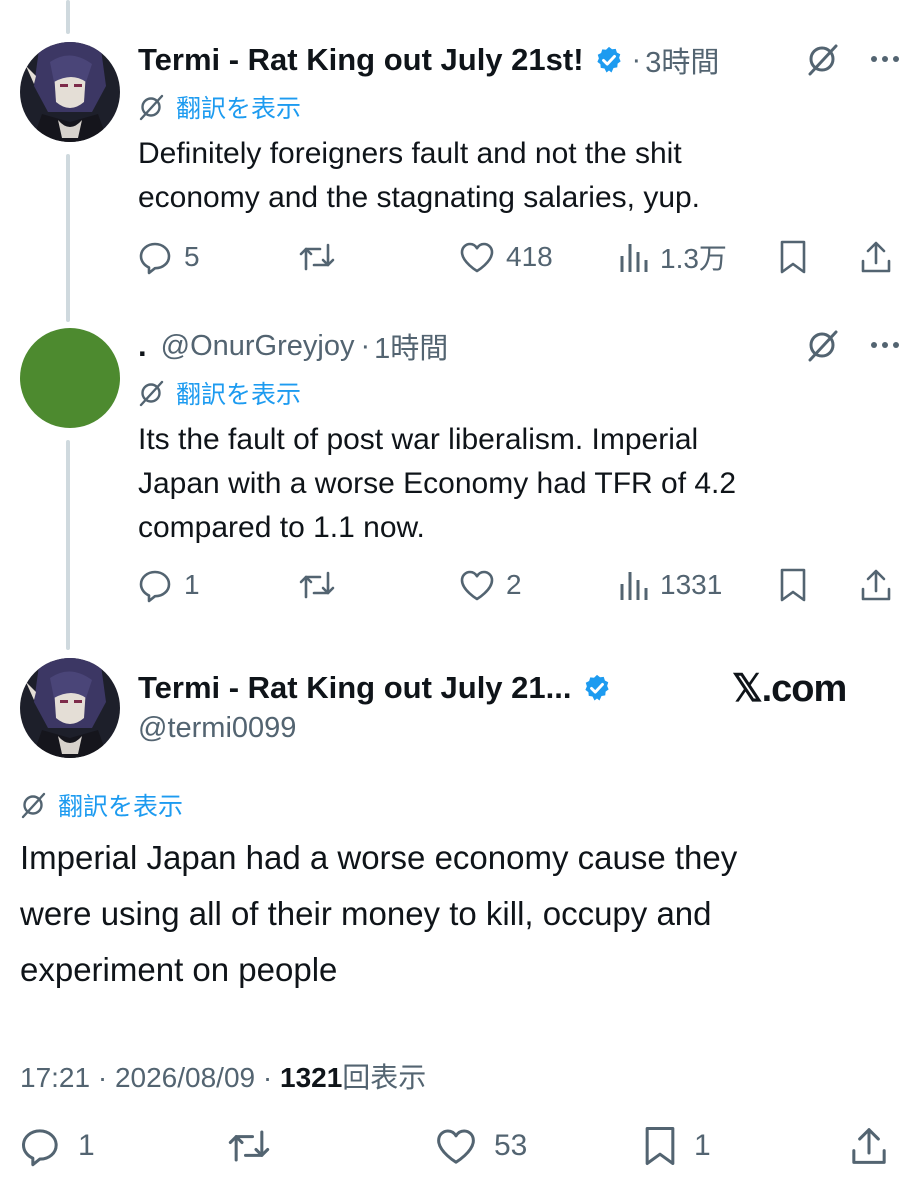 The height and width of the screenshot is (1200, 916). I want to click on post1-time: 3時間, so click(682, 60).